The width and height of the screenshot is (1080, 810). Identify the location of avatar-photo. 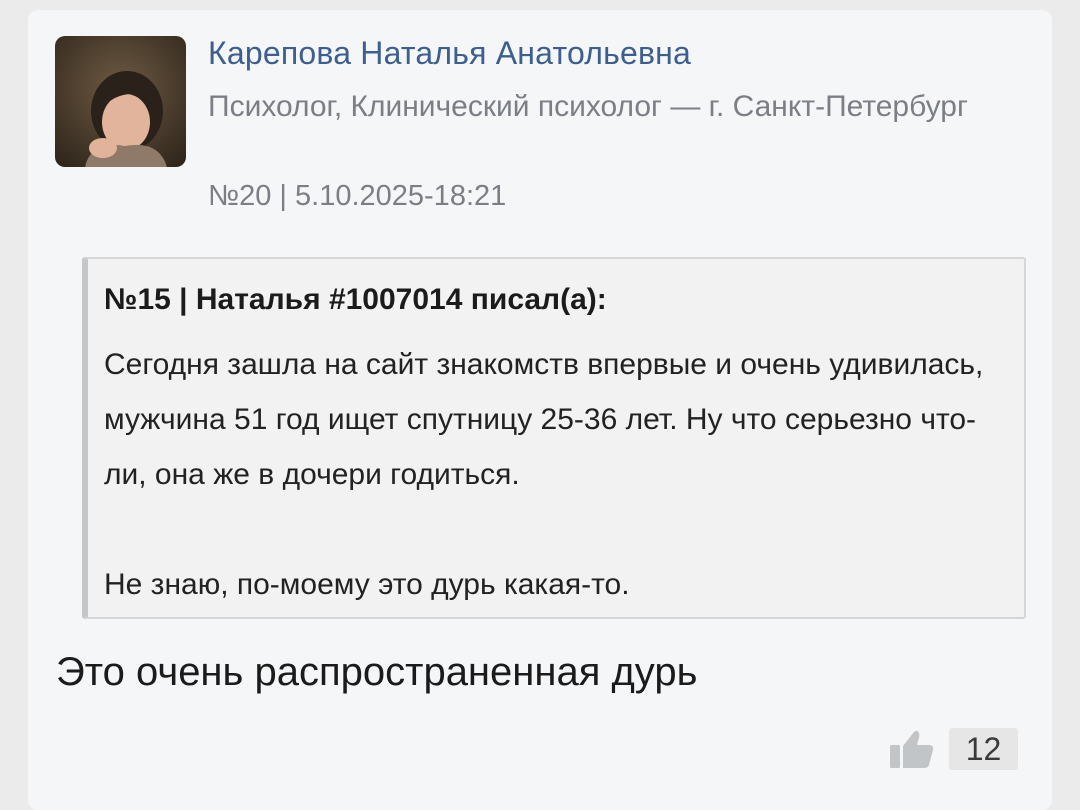
(120, 101).